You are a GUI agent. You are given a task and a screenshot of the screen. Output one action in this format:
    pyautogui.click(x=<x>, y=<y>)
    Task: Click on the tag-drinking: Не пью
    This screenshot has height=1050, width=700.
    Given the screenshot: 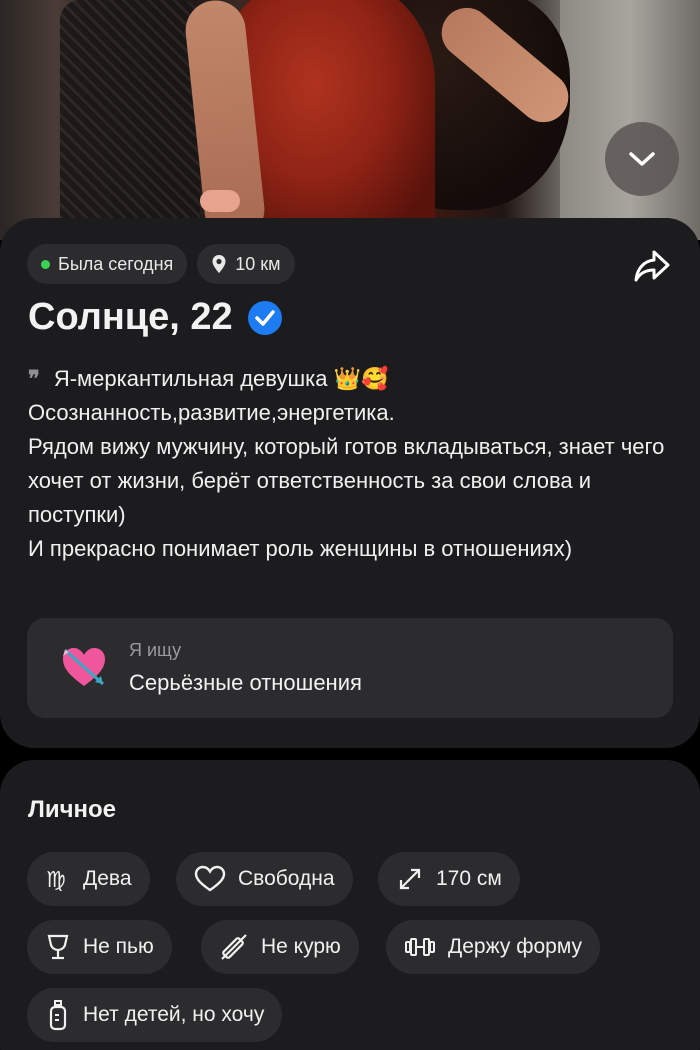 What is the action you would take?
    pyautogui.click(x=99, y=947)
    